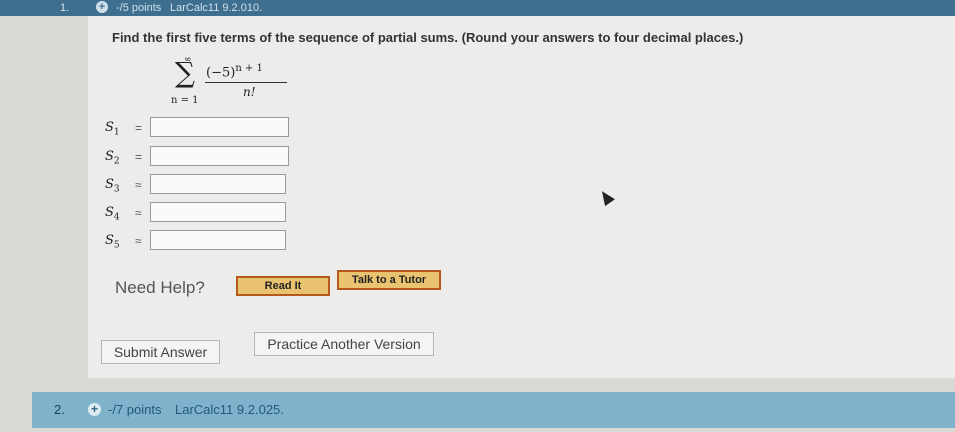  Describe the element at coordinates (160, 352) in the screenshot. I see `submit-answer-button: Submit Answer` at that location.